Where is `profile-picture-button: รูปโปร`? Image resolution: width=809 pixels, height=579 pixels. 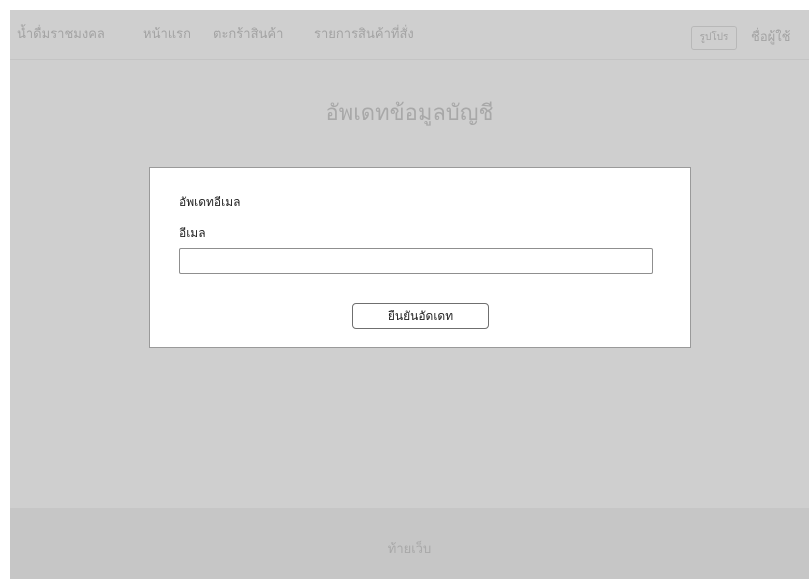
profile-picture-button: รูปโปร is located at coordinates (714, 38).